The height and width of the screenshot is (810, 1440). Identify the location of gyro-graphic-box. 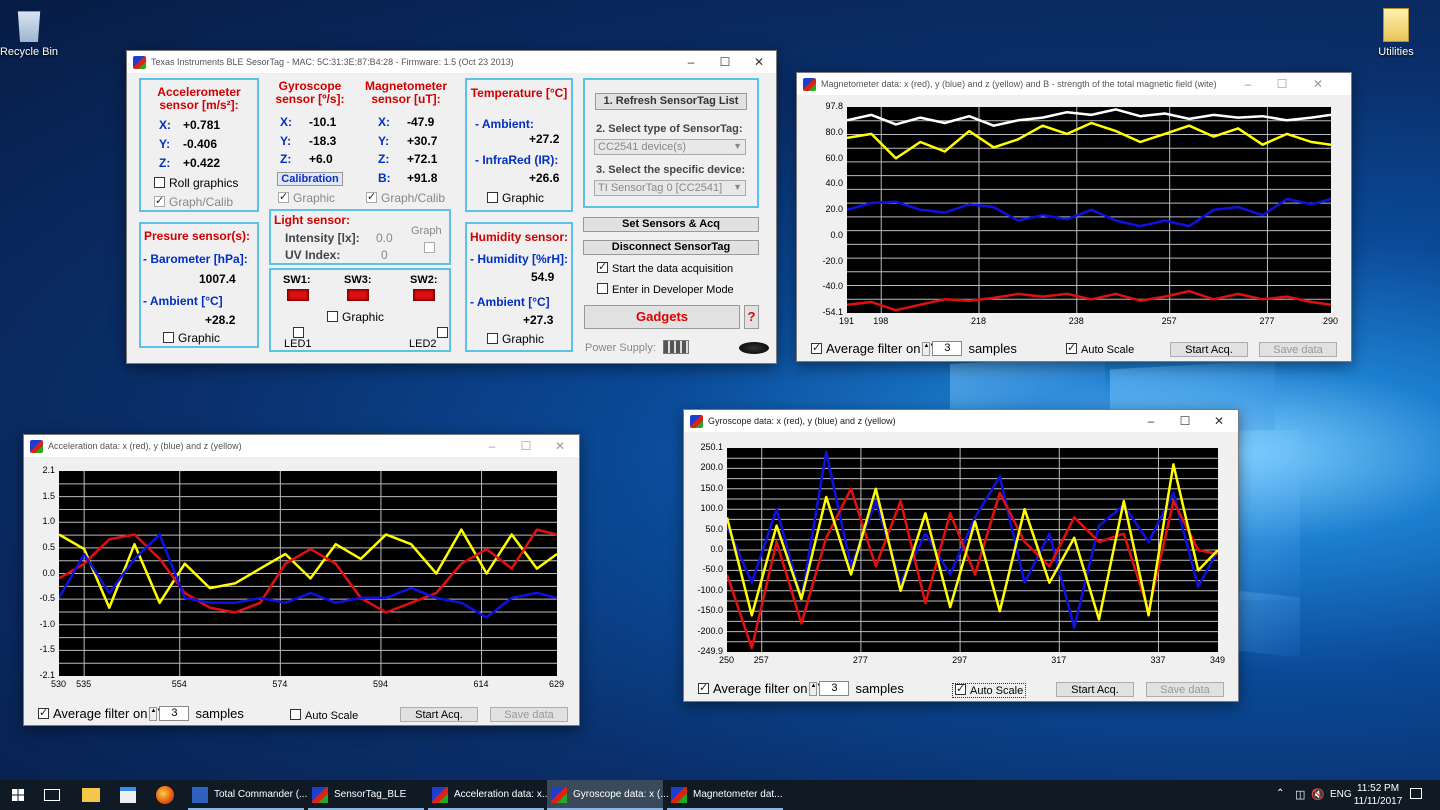
(283, 196).